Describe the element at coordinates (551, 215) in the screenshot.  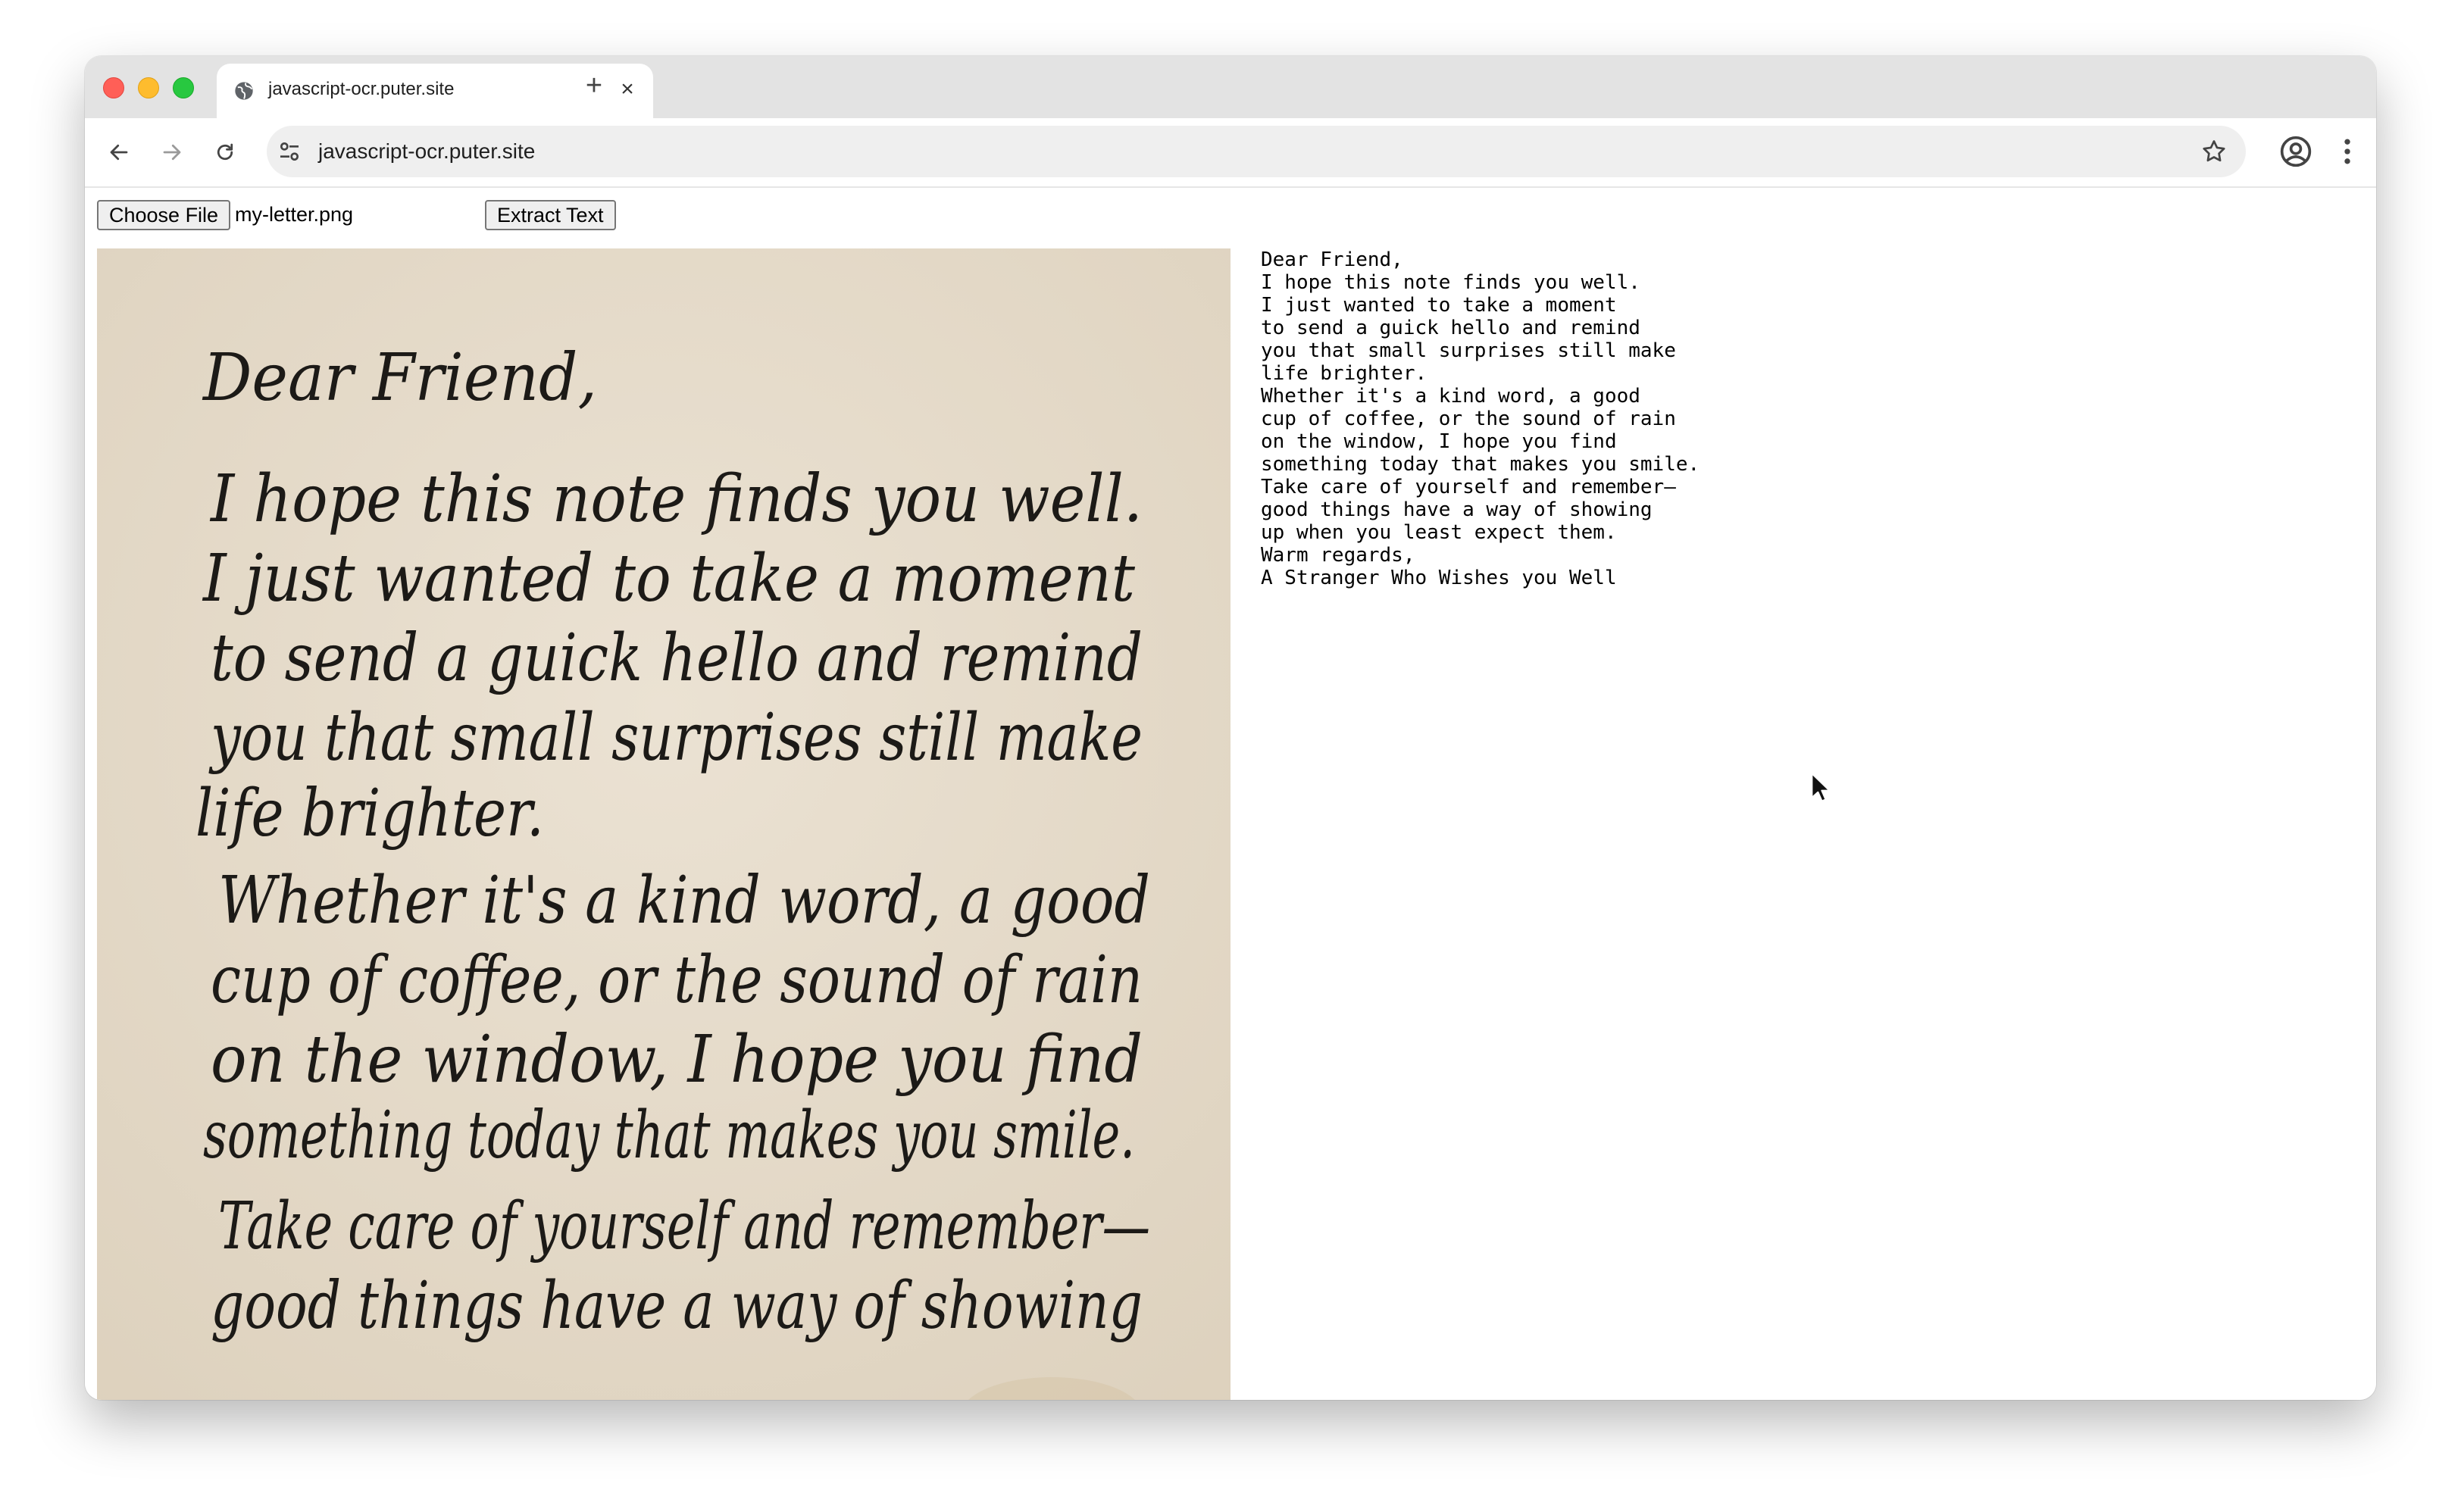
I see `extract-text-button: Extract Text` at that location.